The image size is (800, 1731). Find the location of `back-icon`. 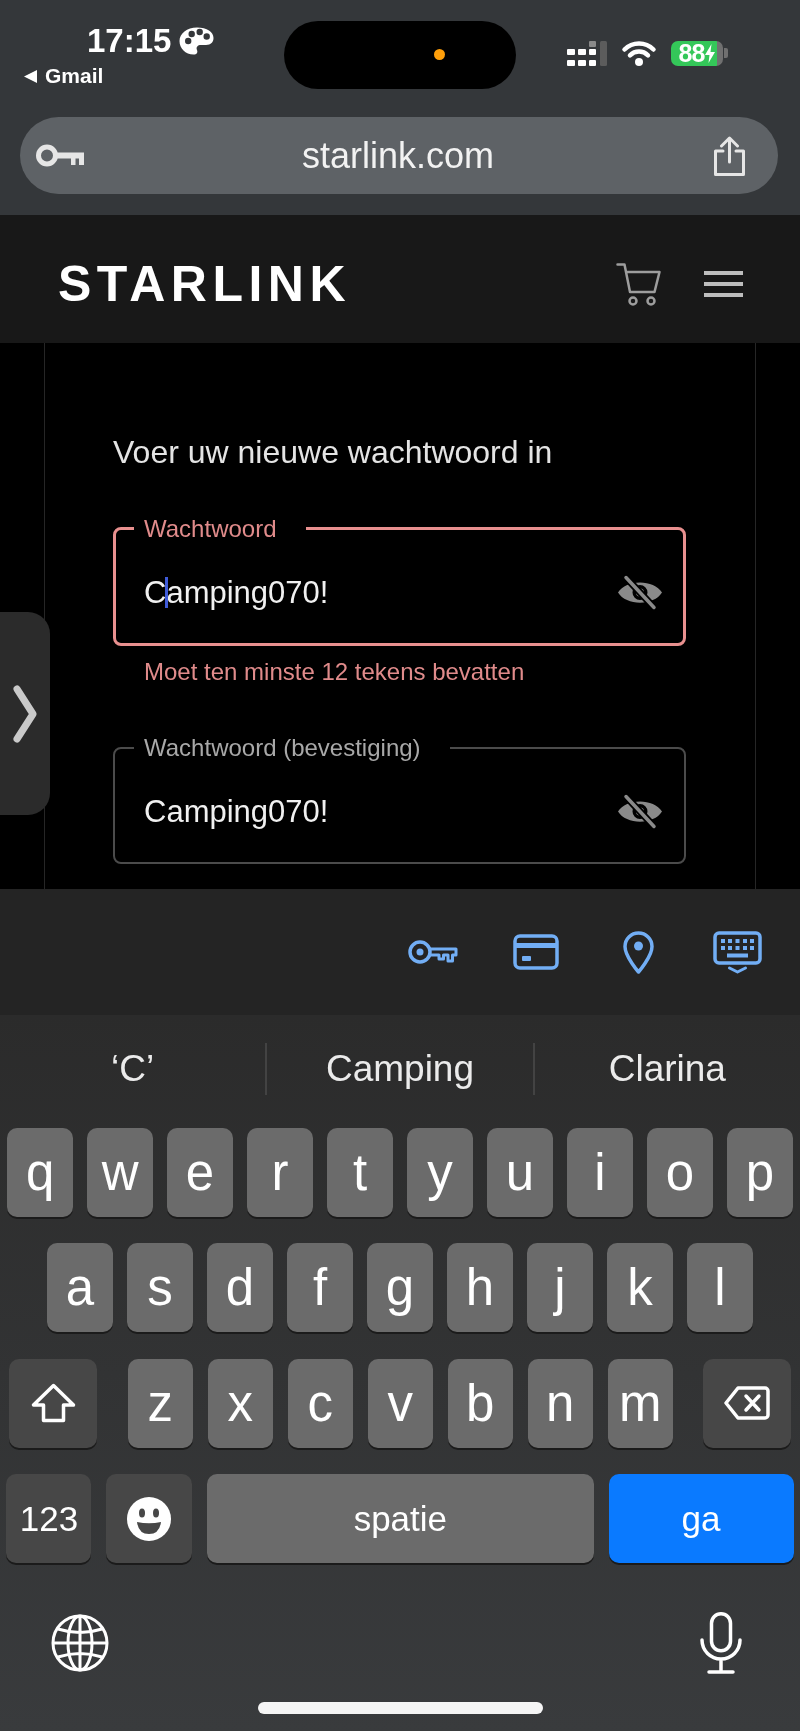

back-icon is located at coordinates (30, 76).